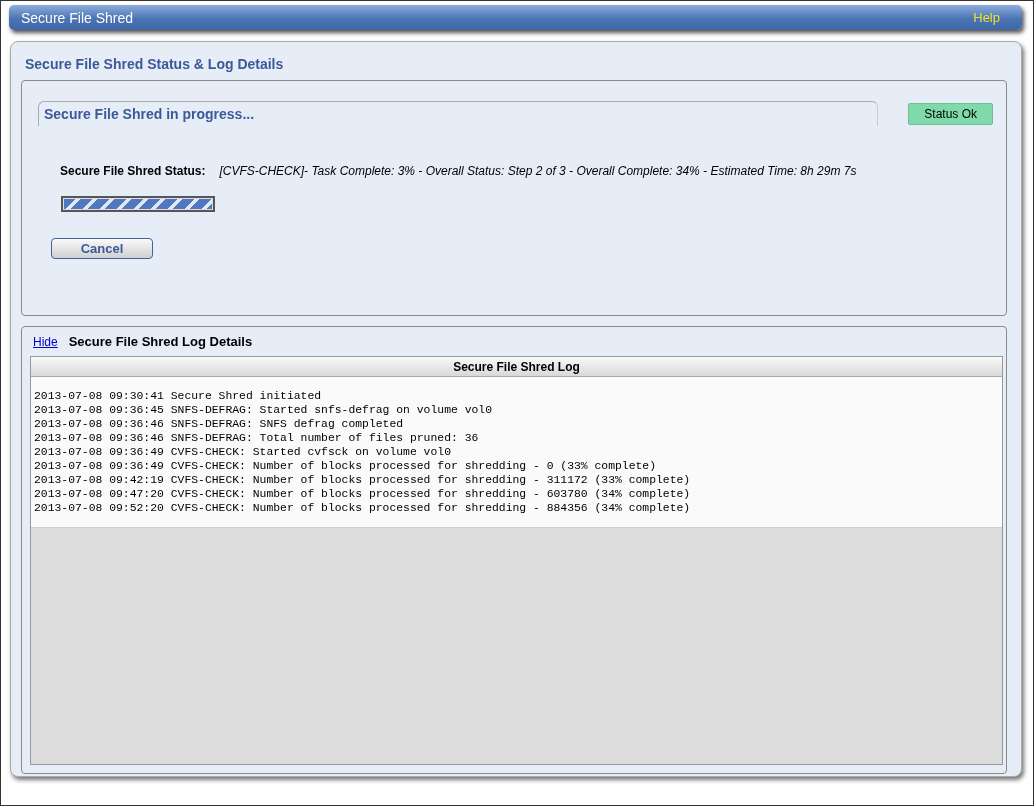 The width and height of the screenshot is (1034, 806). Describe the element at coordinates (538, 171) in the screenshot. I see `status-text: [CVFS-CHECK]- Task Complete: 3% - Overall Status: Step 2 of 3 - Overall Complete: 34% - Estimated Time: 8h 29m 7s` at that location.